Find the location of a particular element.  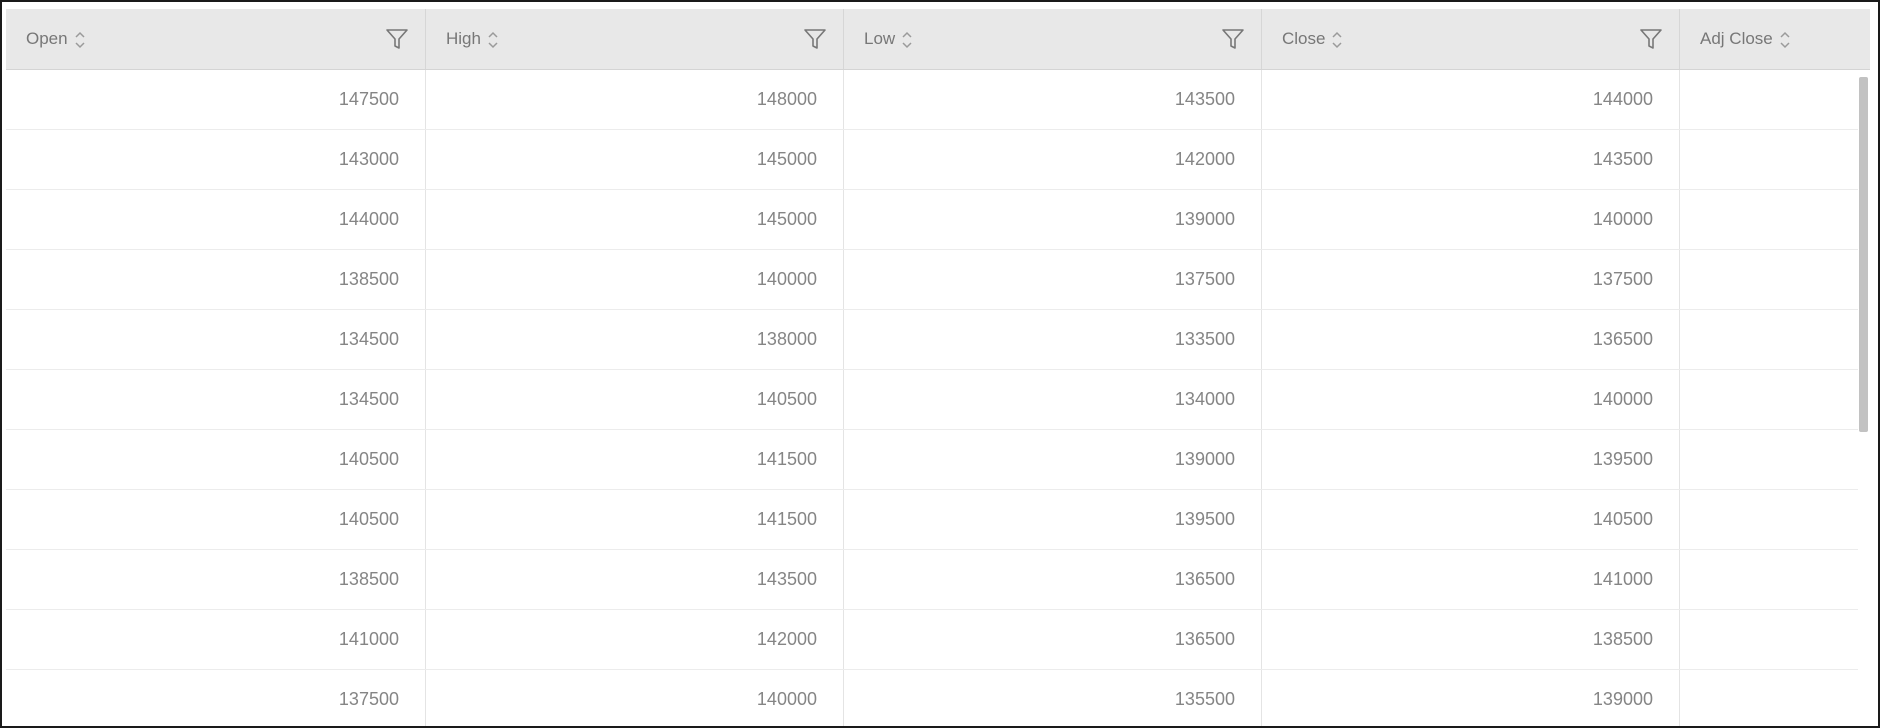

column-header-close: Close is located at coordinates (1471, 39).